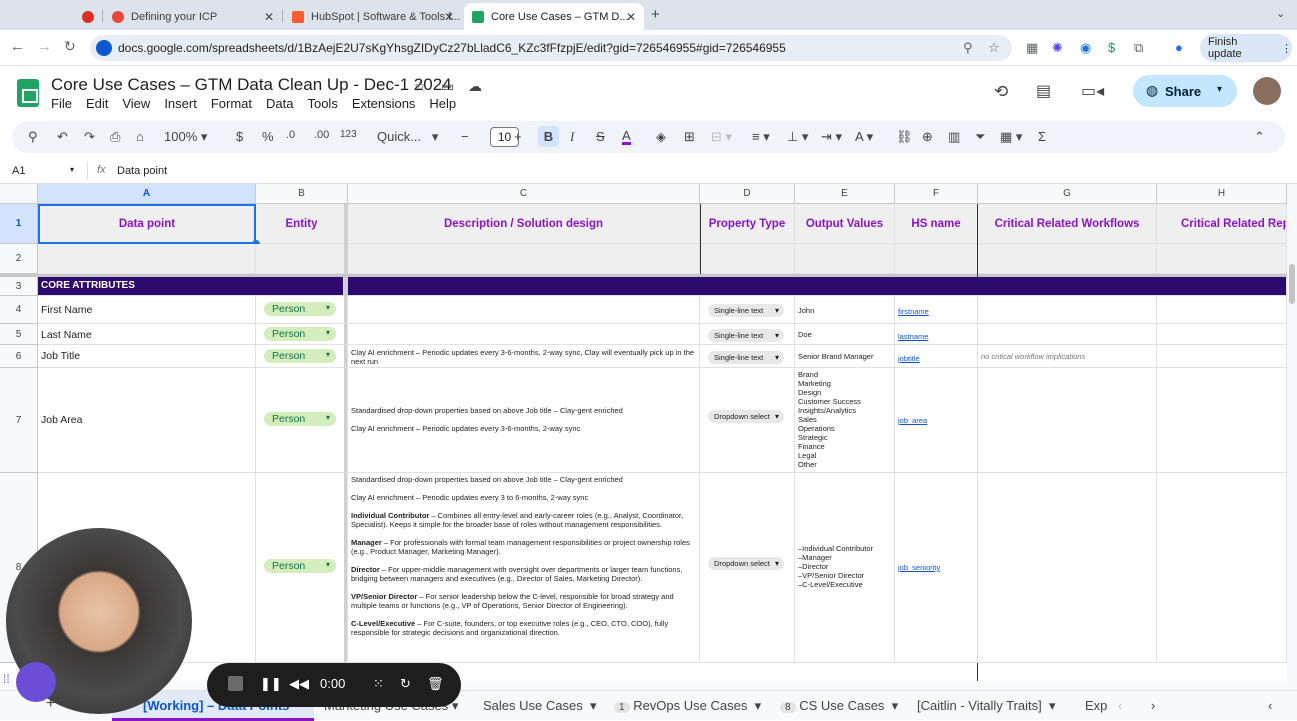 Image resolution: width=1297 pixels, height=721 pixels. Describe the element at coordinates (936, 310) in the screenshot. I see `cell-f4: firstname` at that location.